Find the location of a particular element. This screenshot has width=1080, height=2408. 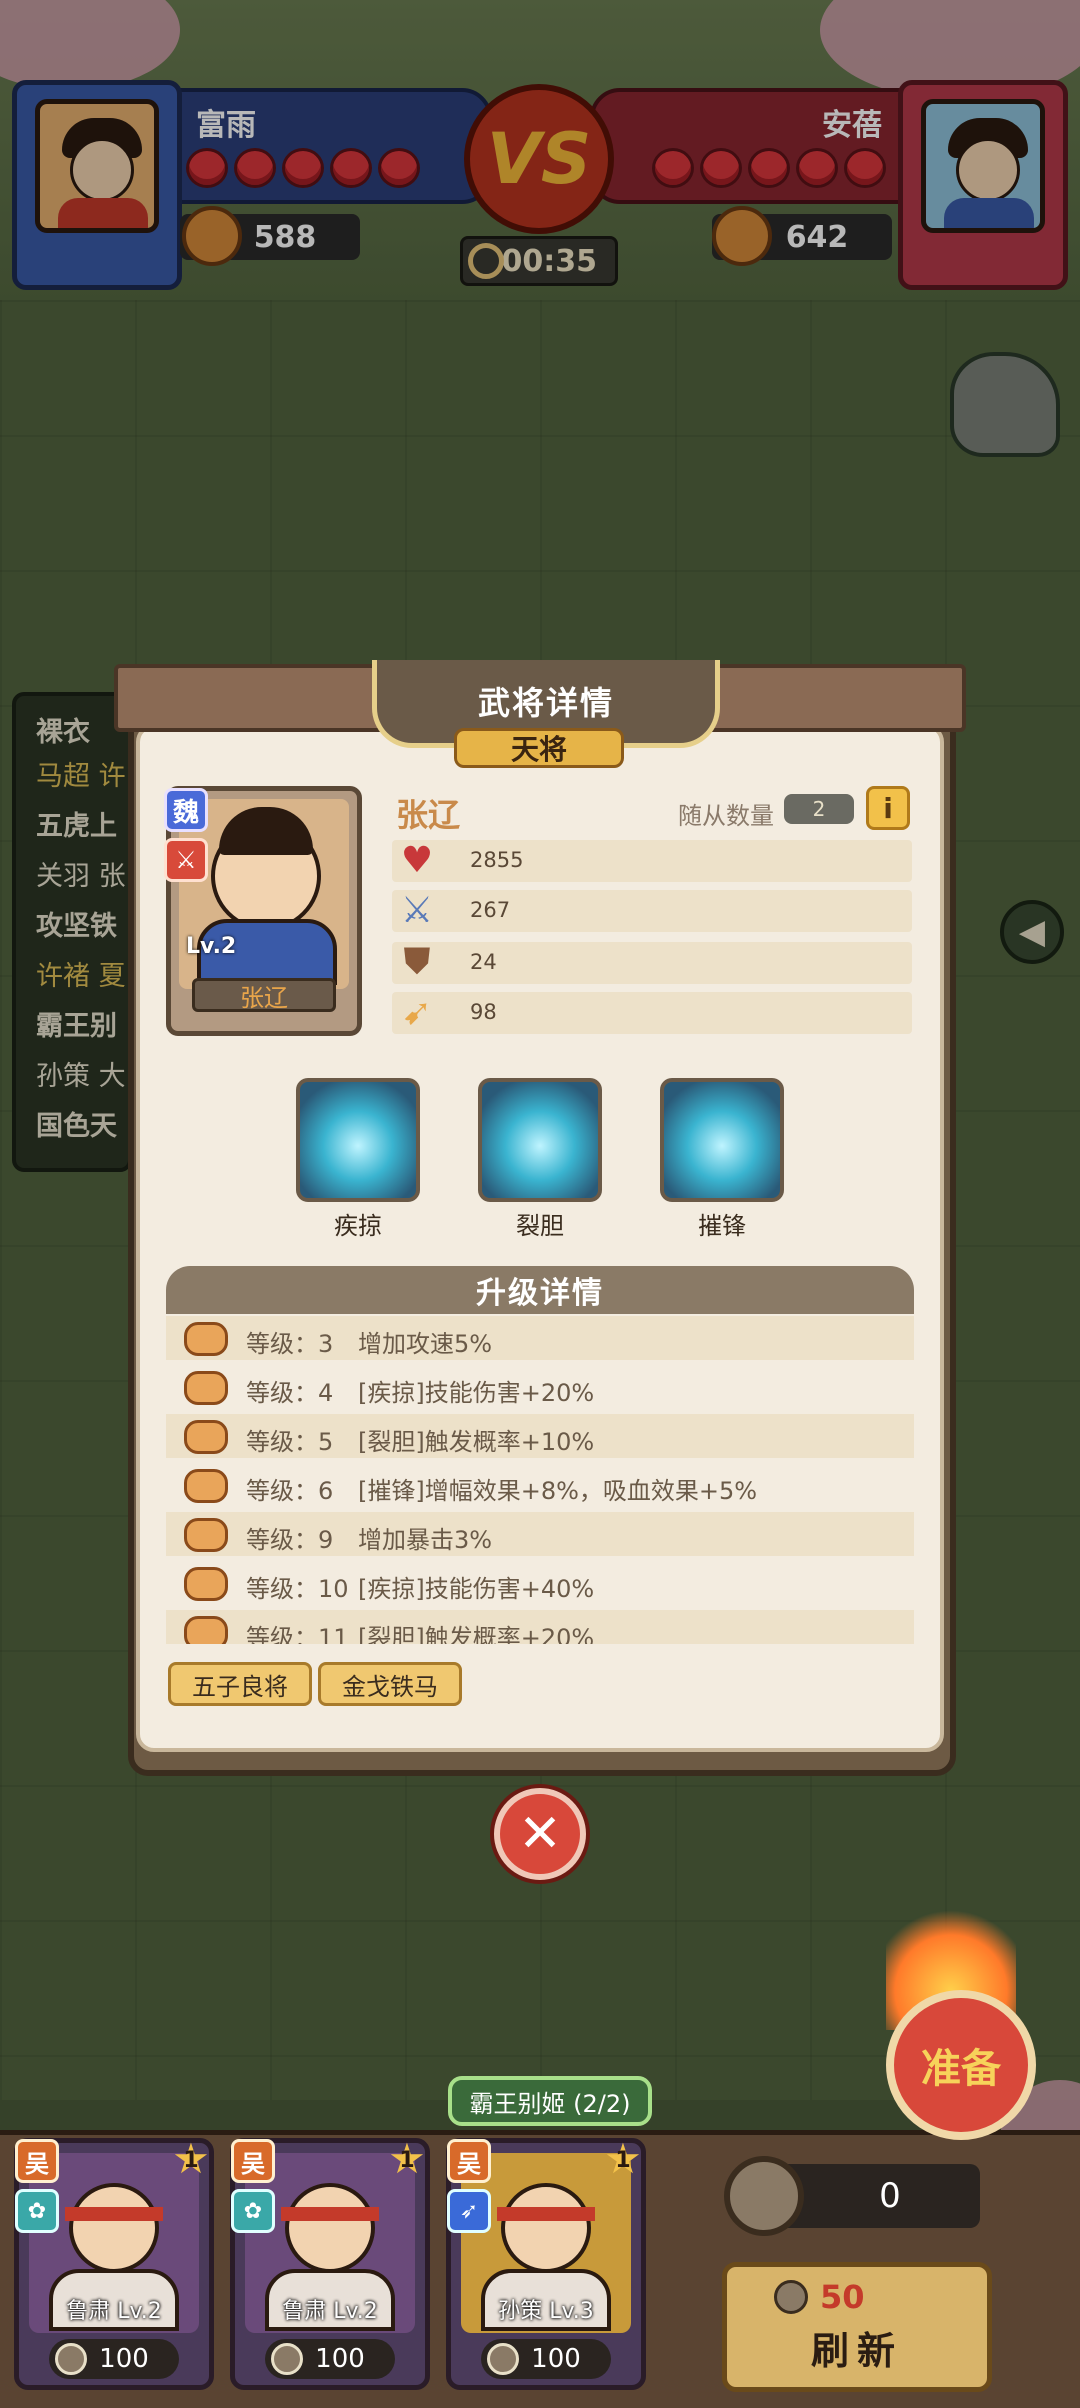

shield-icon: ⛊ is located at coordinates (417, 961).